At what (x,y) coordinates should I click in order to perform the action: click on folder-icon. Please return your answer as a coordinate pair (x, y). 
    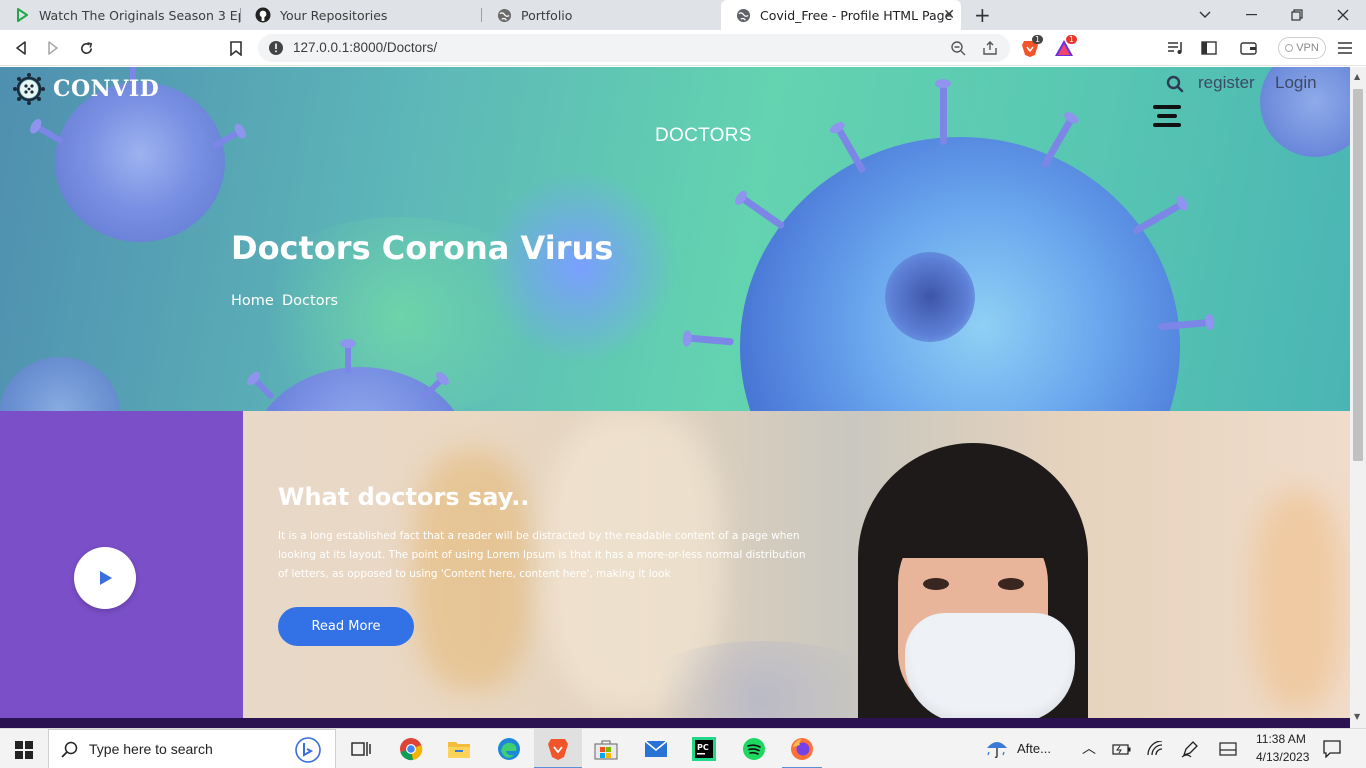
    Looking at the image, I should click on (459, 750).